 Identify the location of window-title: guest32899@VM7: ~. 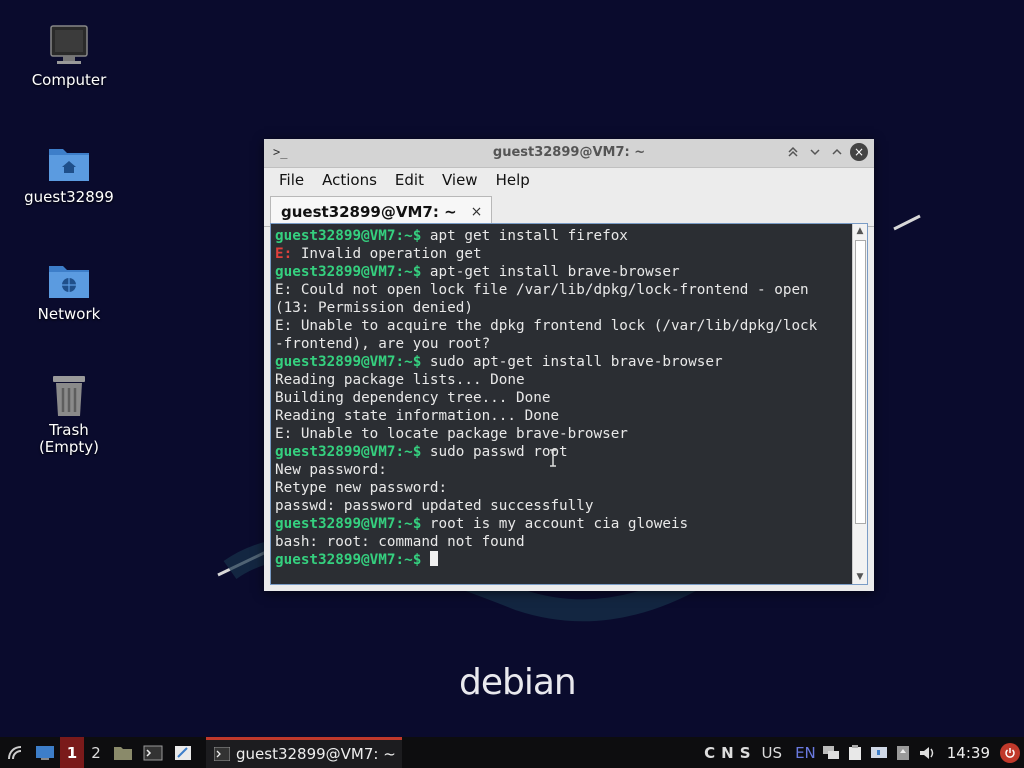
(569, 152).